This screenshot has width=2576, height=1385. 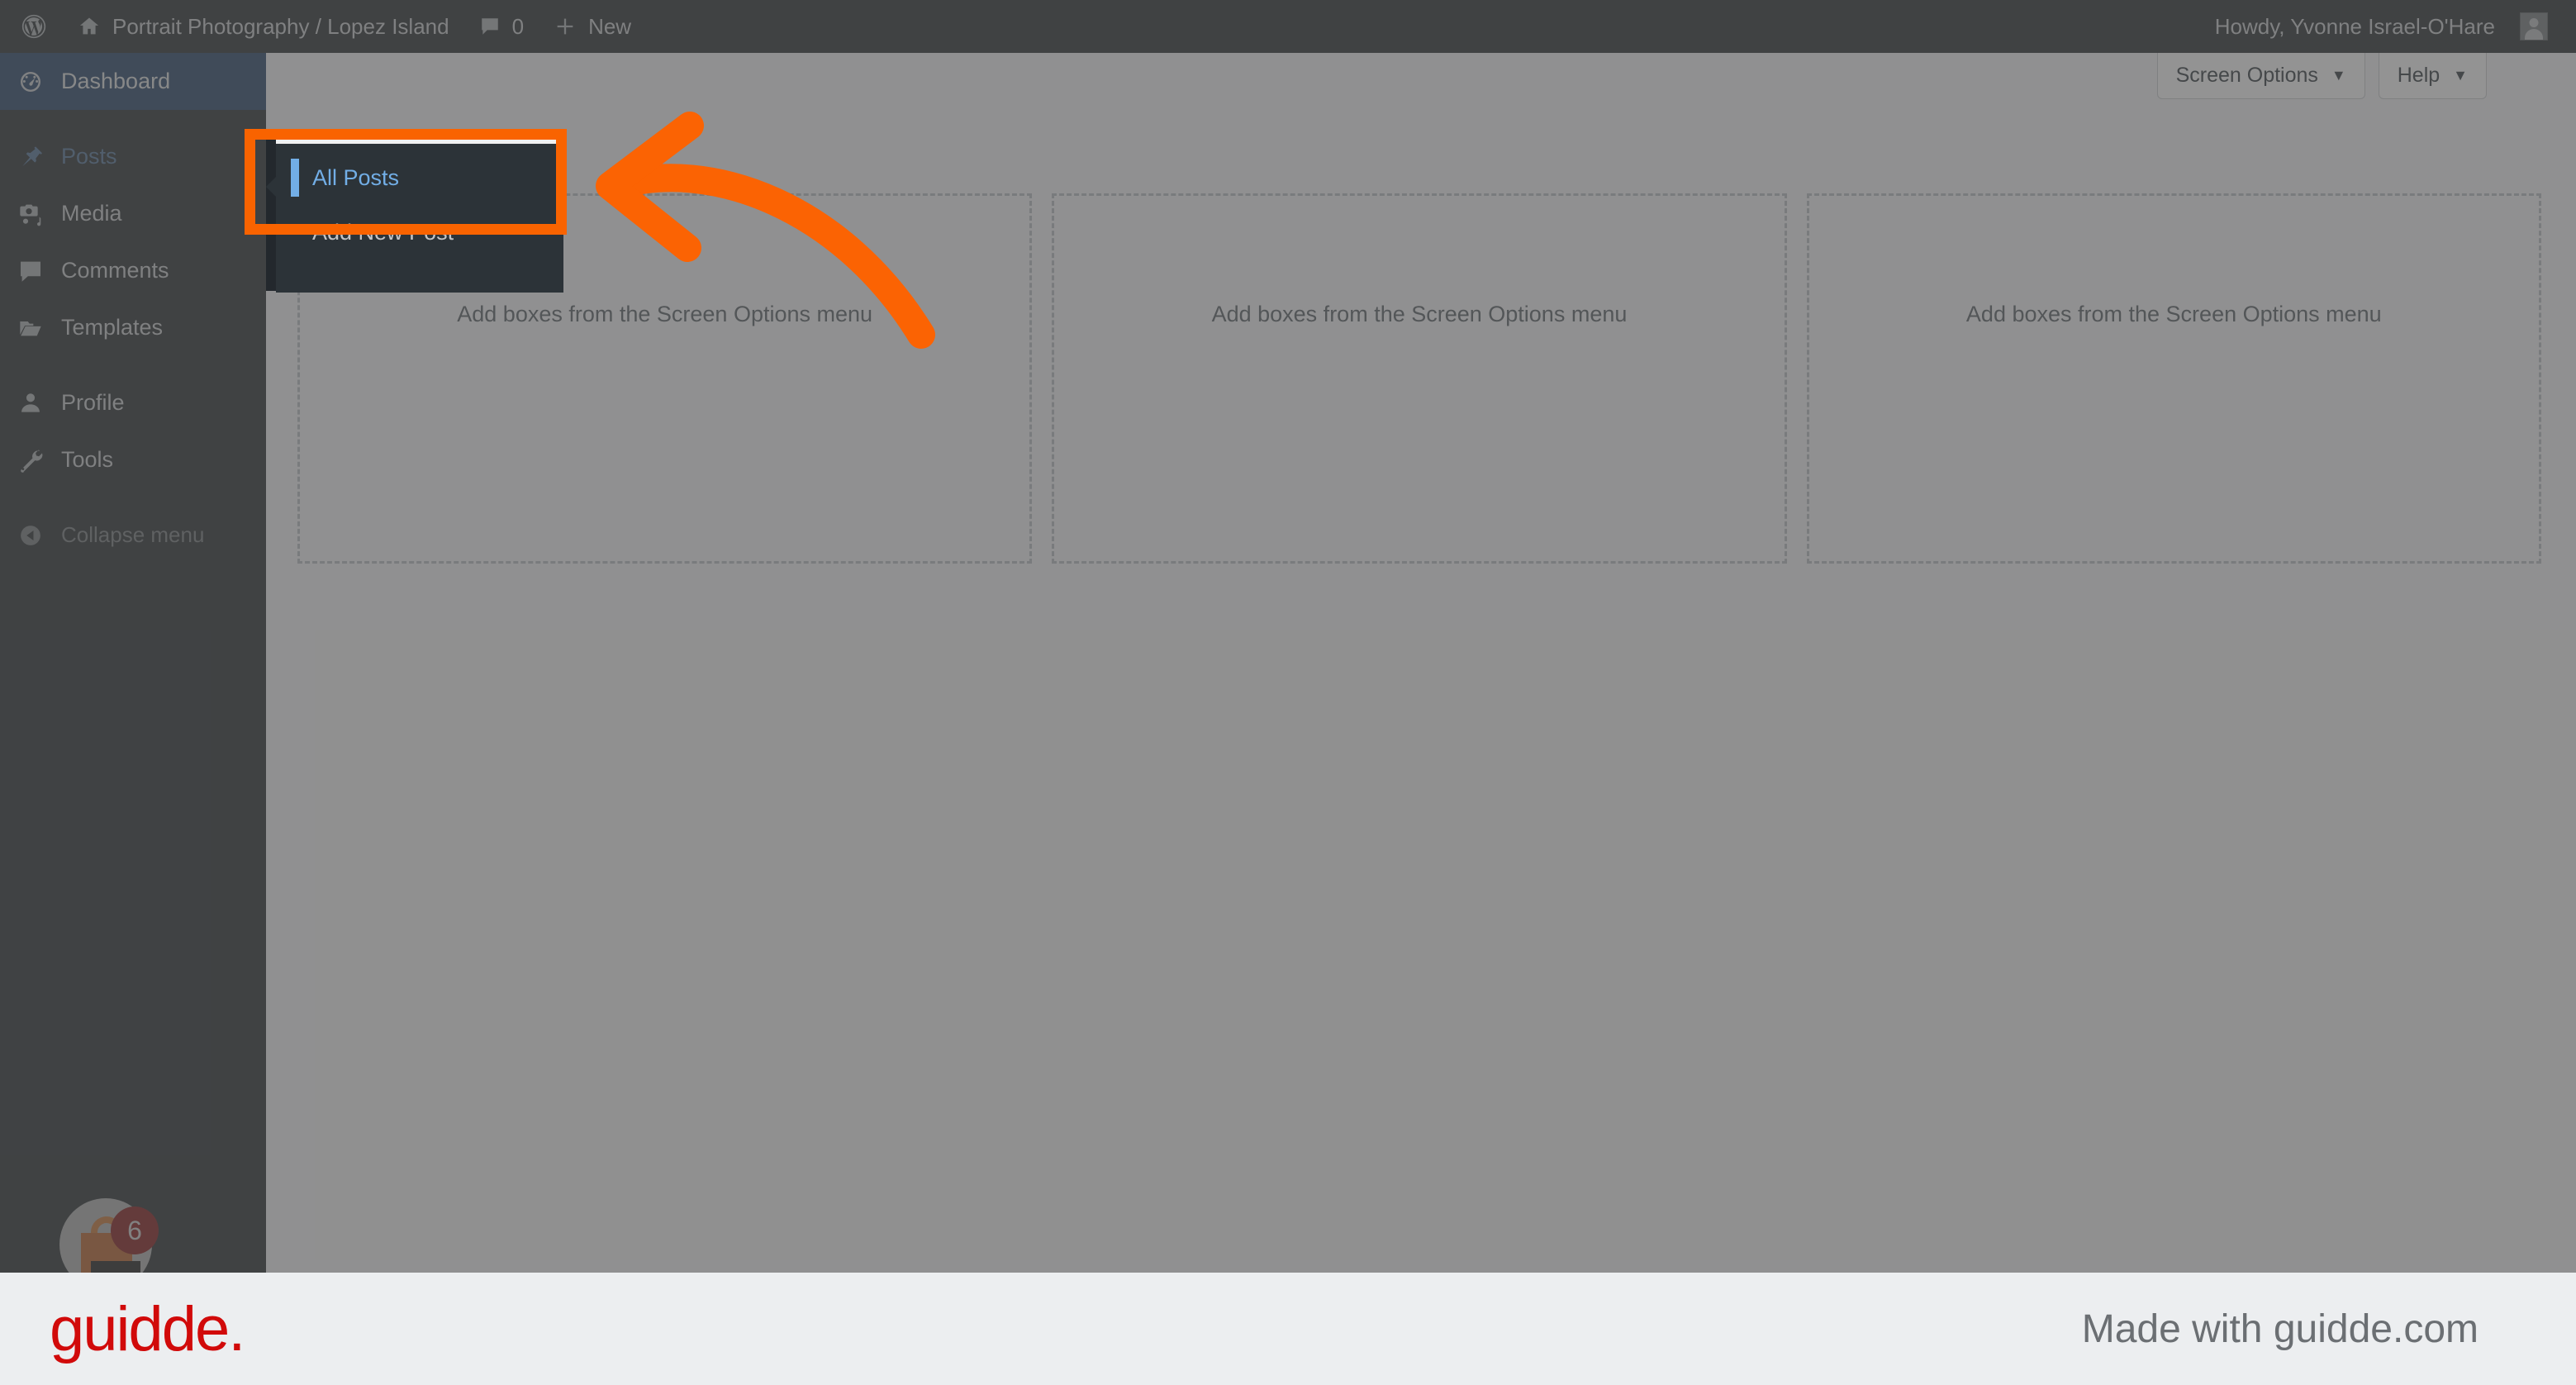 I want to click on guidde-logo: guidde., so click(x=147, y=1328).